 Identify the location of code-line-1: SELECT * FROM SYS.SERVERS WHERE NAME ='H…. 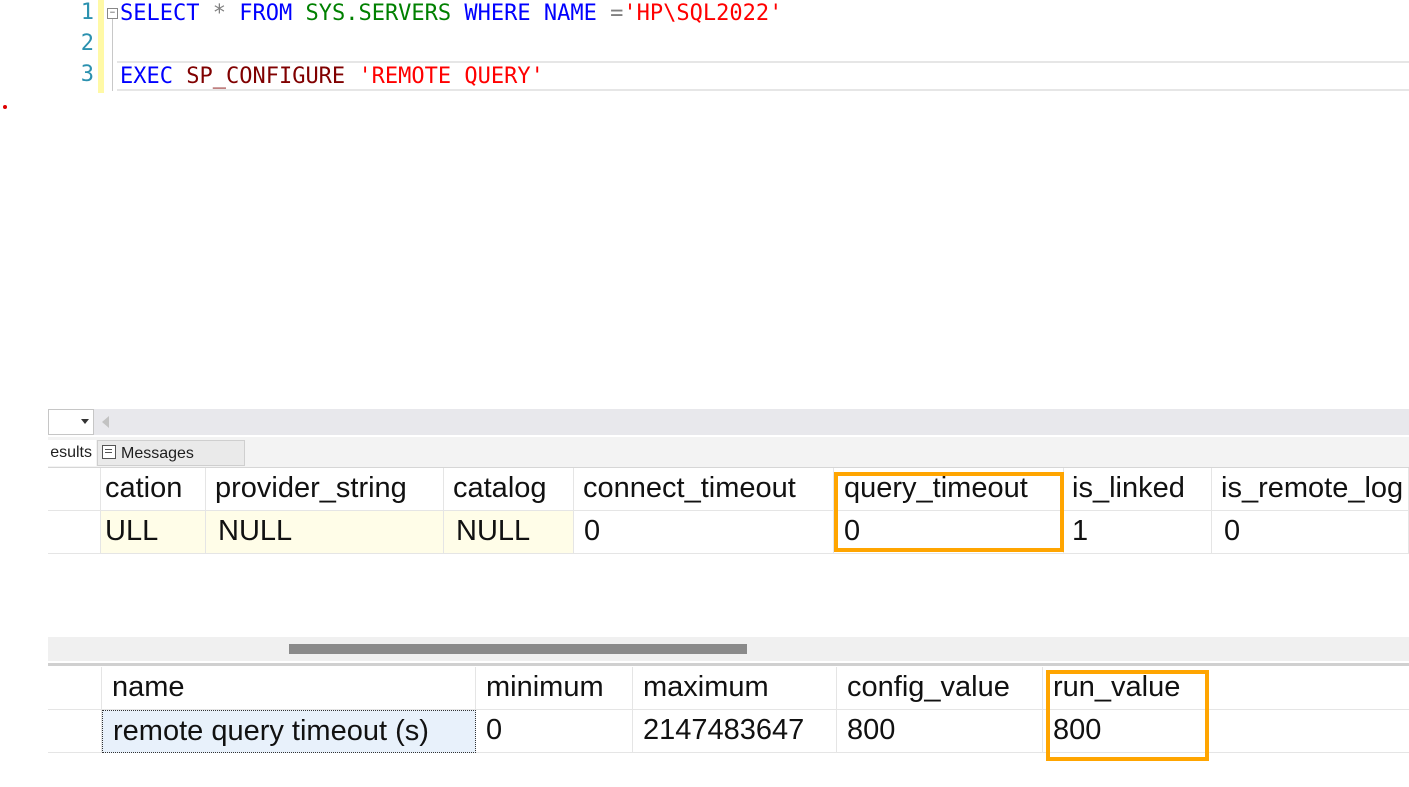
(451, 14).